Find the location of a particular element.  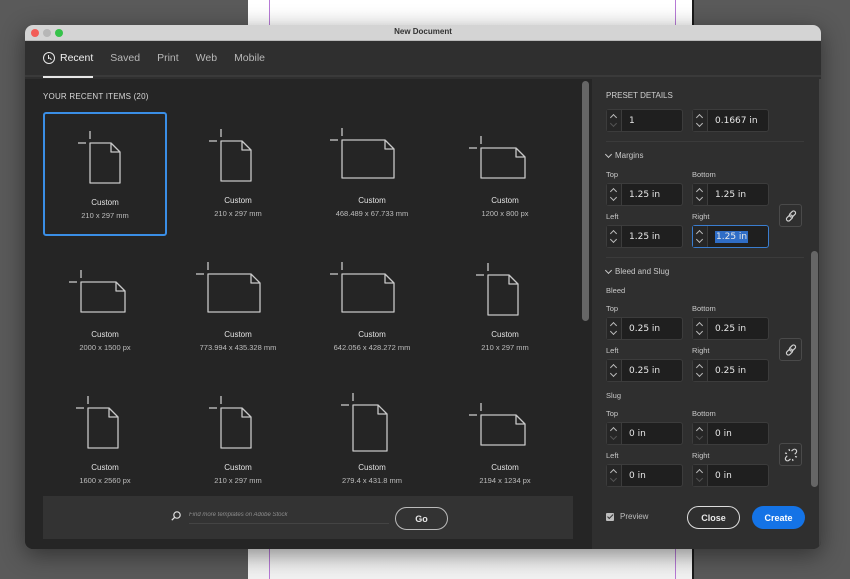

slug-right-field is located at coordinates (730, 475).